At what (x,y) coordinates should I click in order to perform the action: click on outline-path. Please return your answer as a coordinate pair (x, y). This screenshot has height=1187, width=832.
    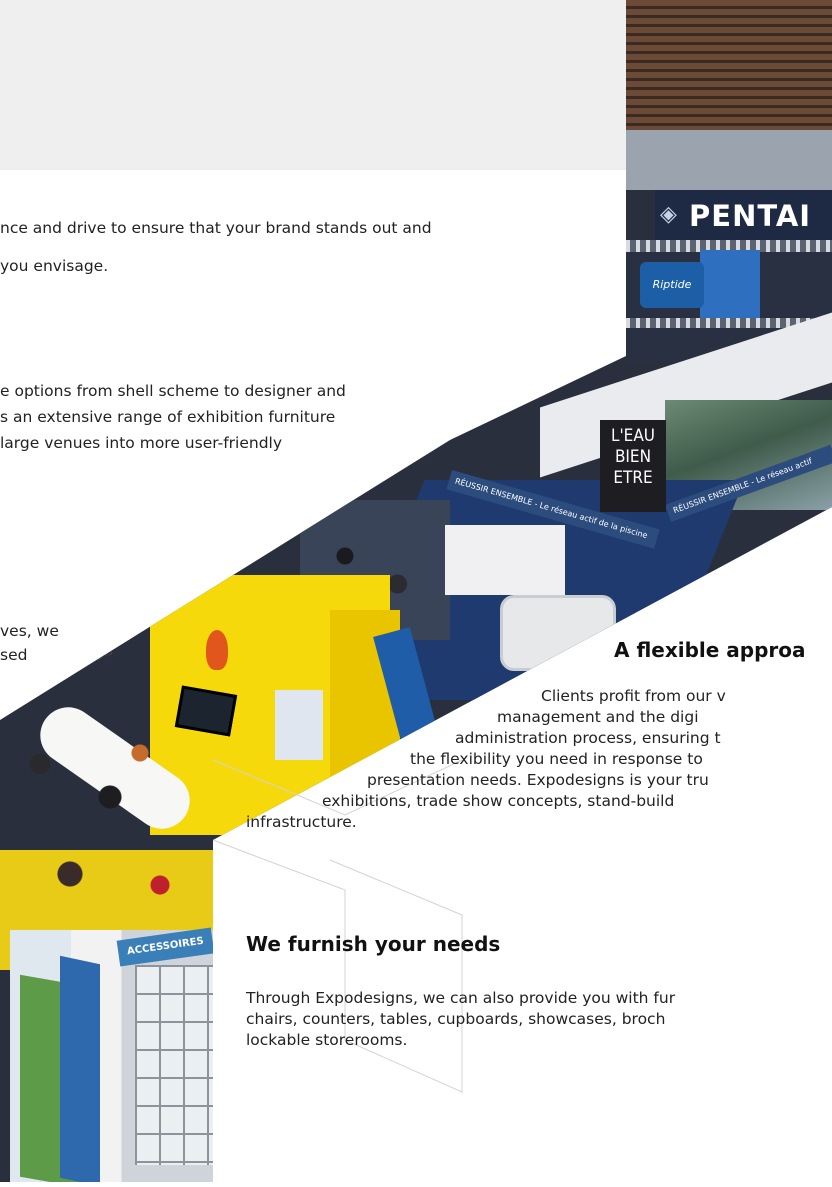
    Looking at the image, I should click on (337, 966).